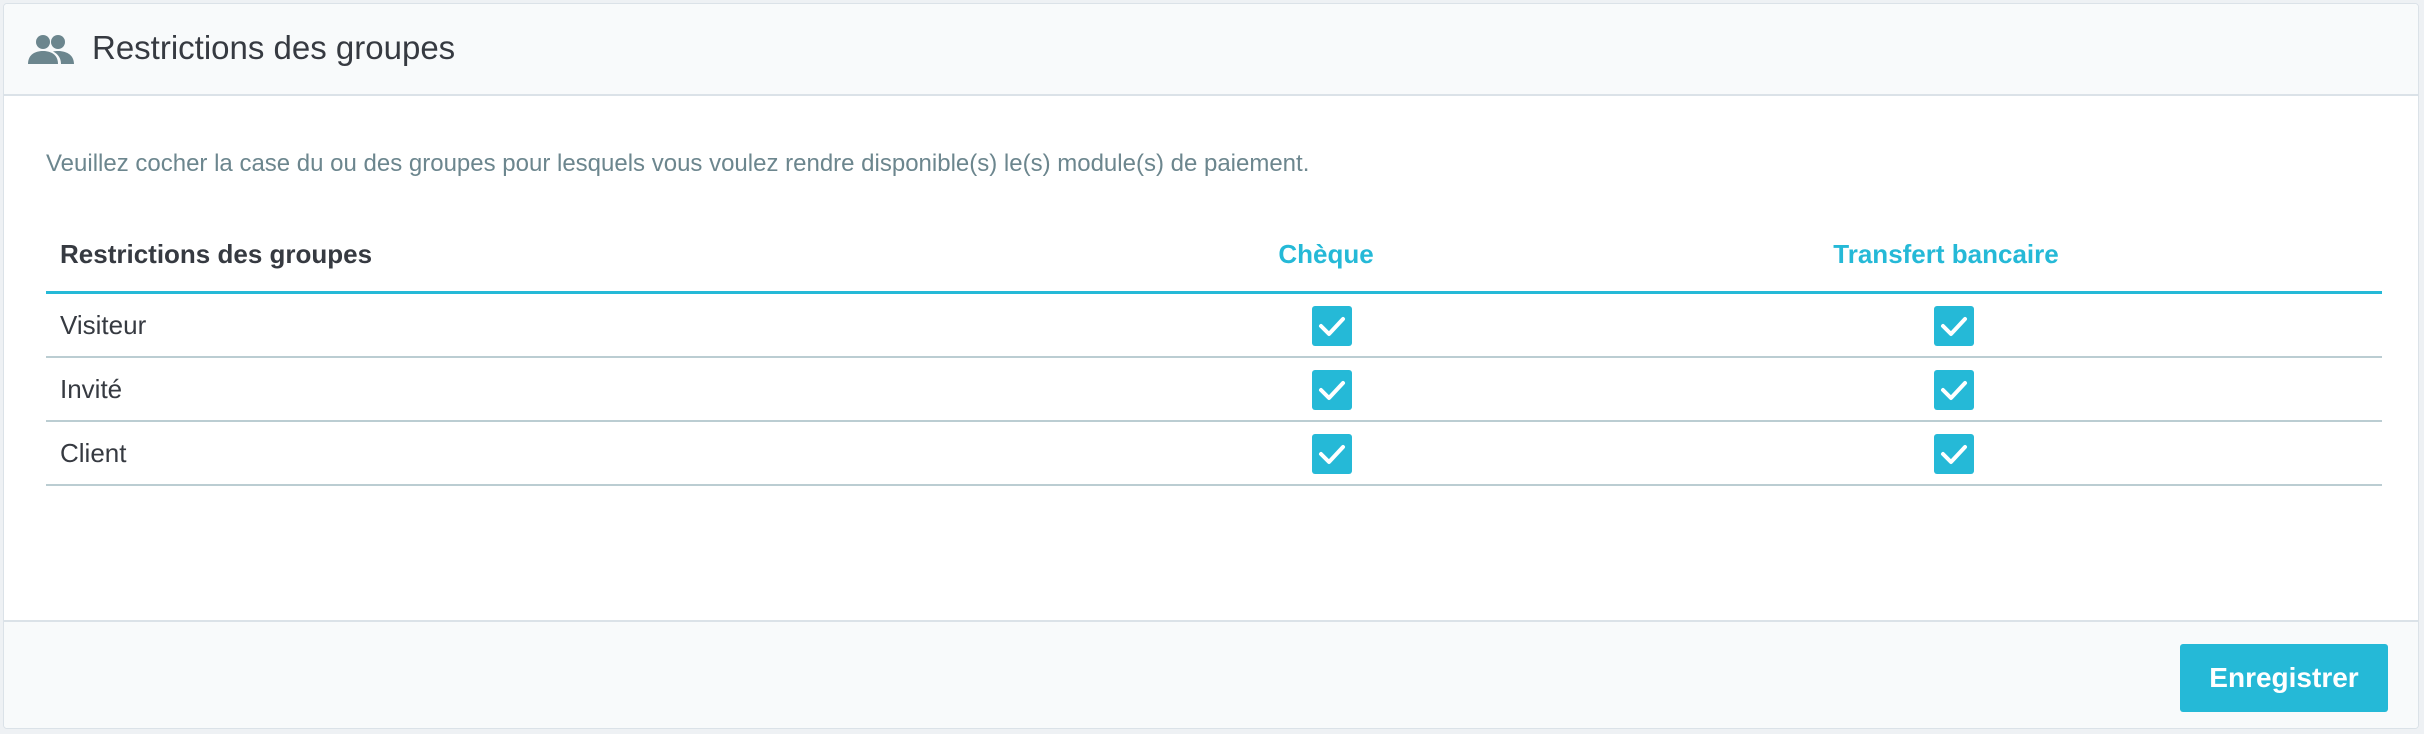  I want to click on row-label: Visiteur, so click(103, 325).